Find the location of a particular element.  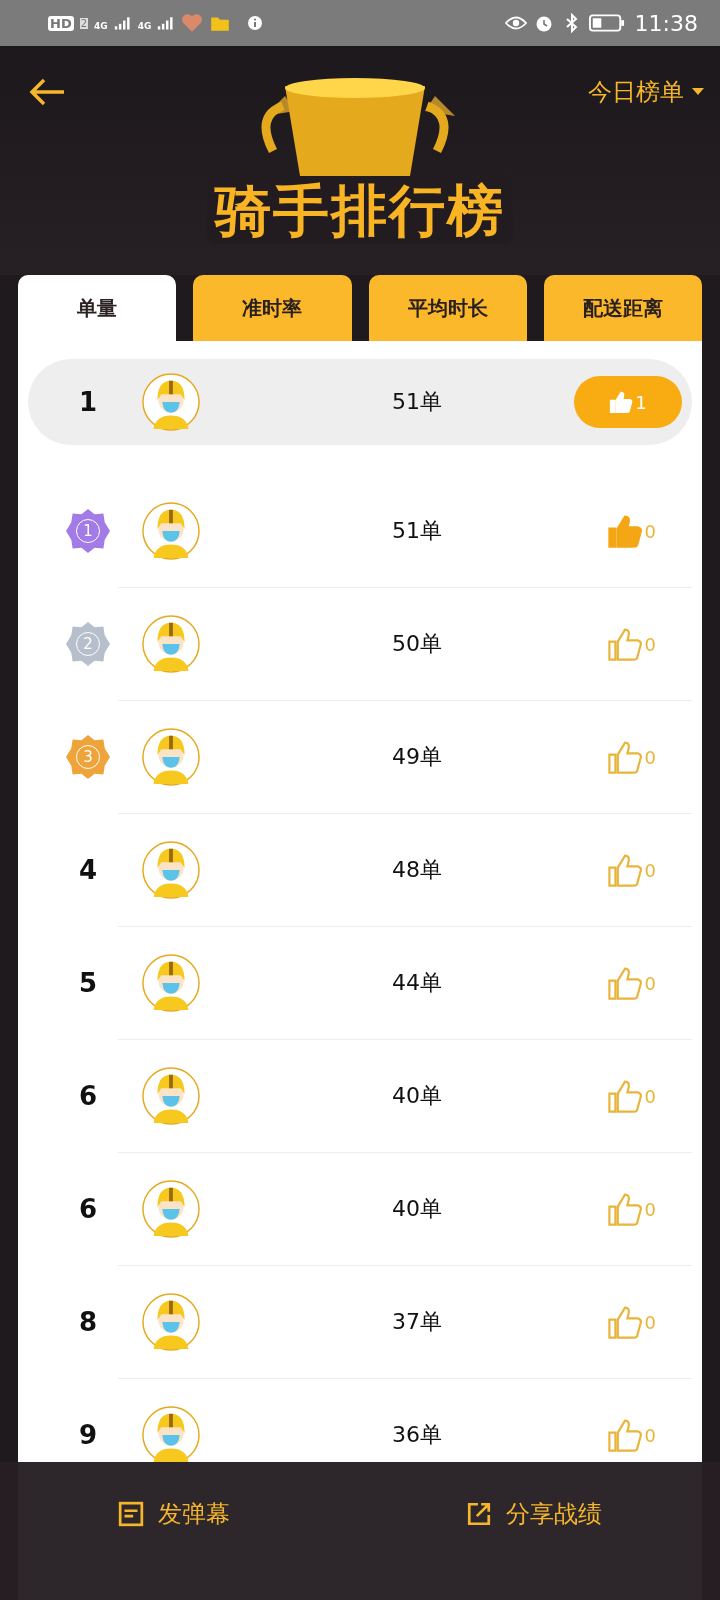

share-icon is located at coordinates (479, 1514).